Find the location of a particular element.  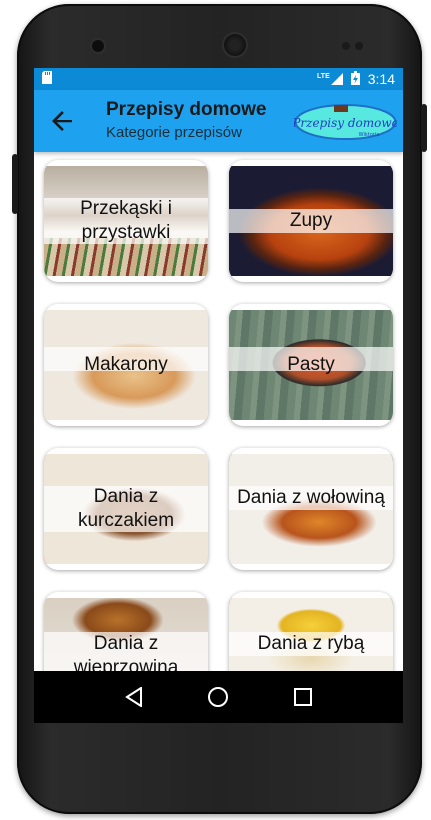

logo-subtext: Wiktoria is located at coordinates (369, 135).